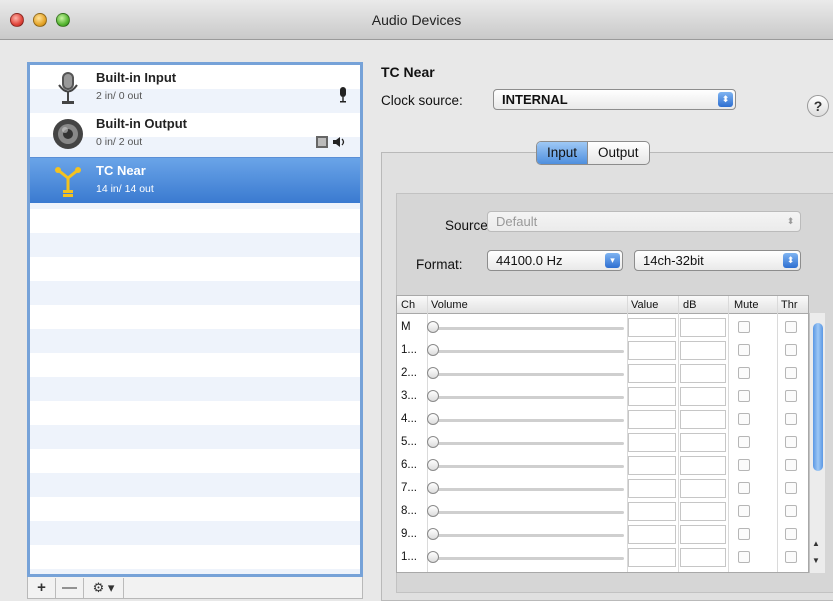  What do you see at coordinates (644, 221) in the screenshot?
I see `source-popup: Default ⬍` at bounding box center [644, 221].